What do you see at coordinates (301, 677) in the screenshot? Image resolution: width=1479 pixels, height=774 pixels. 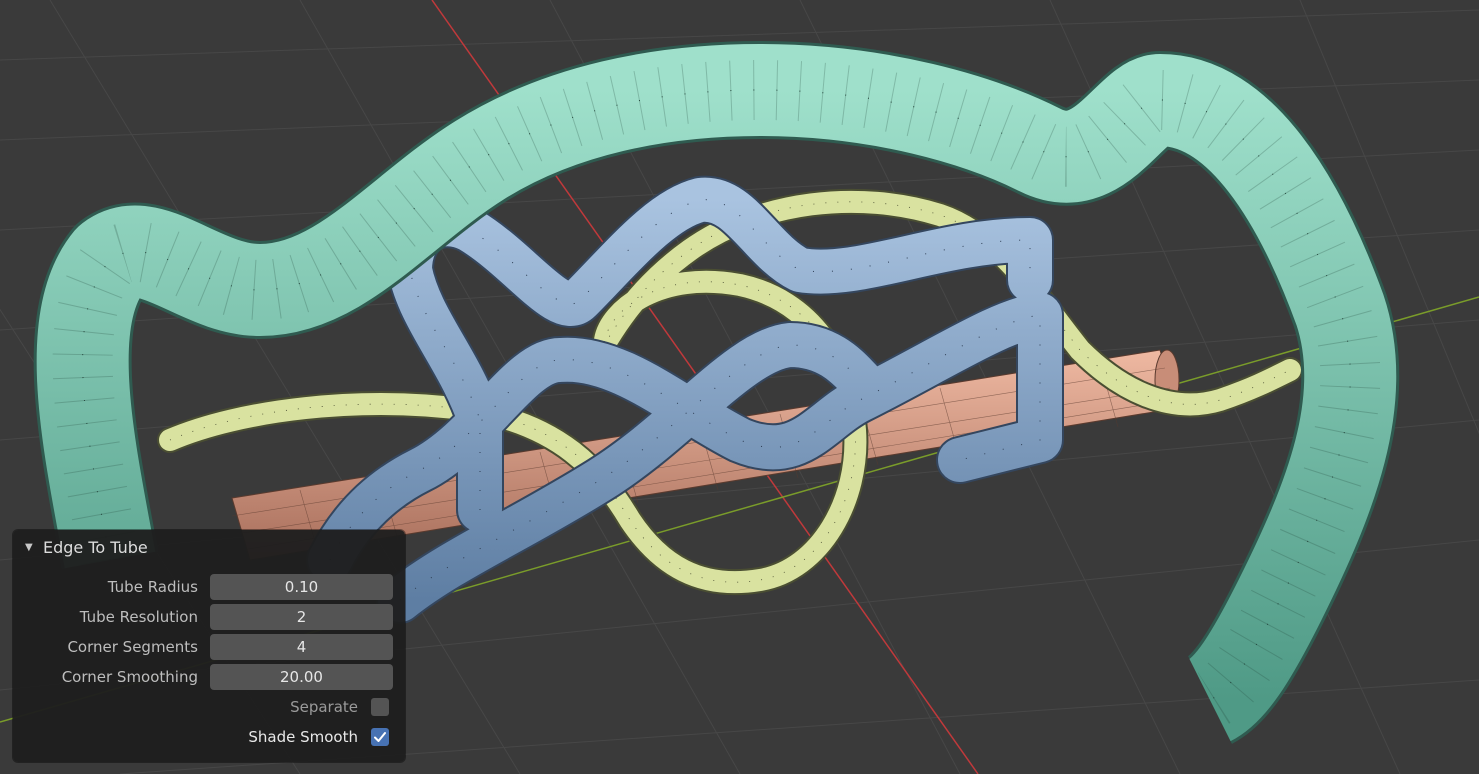 I see `corner-smoothing-field: 20.00` at bounding box center [301, 677].